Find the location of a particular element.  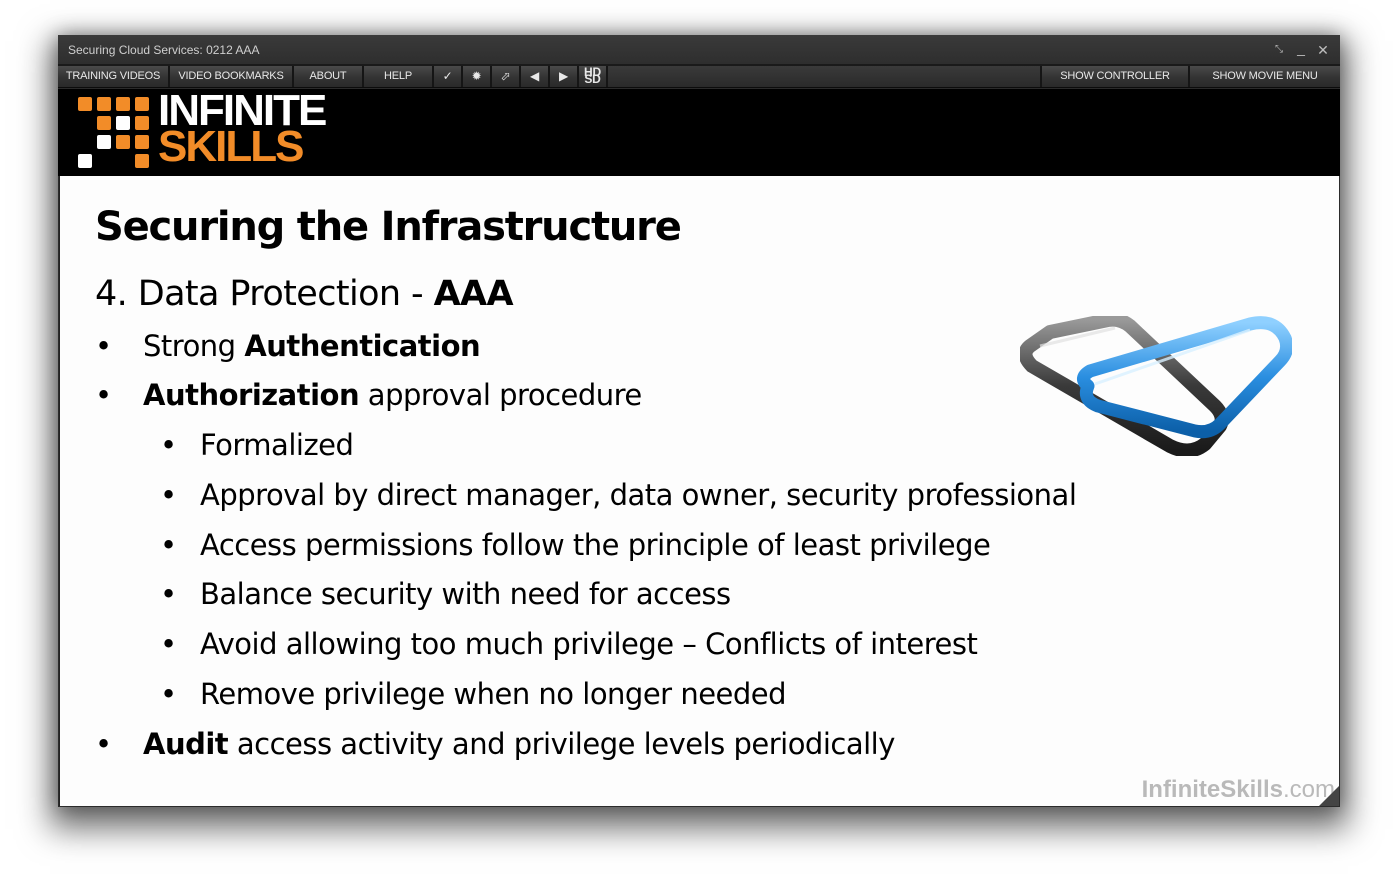

bullet-bold: Authorization is located at coordinates (251, 395).